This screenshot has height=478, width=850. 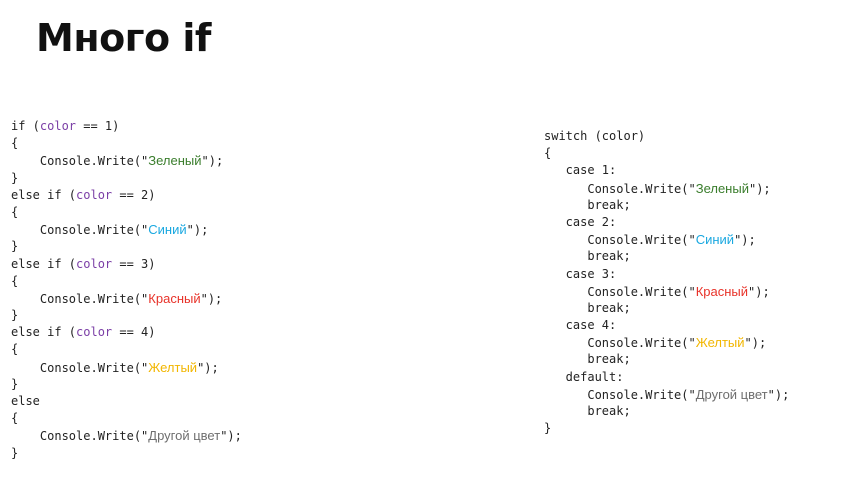 I want to click on code-line: else if (color == 2), so click(x=126, y=195).